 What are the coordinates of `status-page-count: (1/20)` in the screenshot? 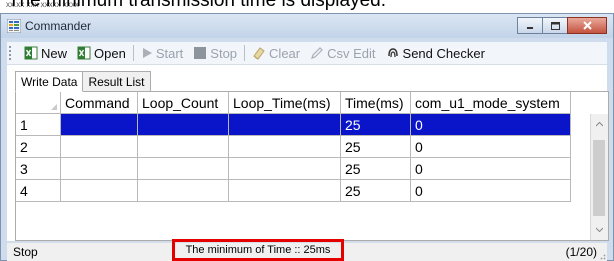 It's located at (581, 252).